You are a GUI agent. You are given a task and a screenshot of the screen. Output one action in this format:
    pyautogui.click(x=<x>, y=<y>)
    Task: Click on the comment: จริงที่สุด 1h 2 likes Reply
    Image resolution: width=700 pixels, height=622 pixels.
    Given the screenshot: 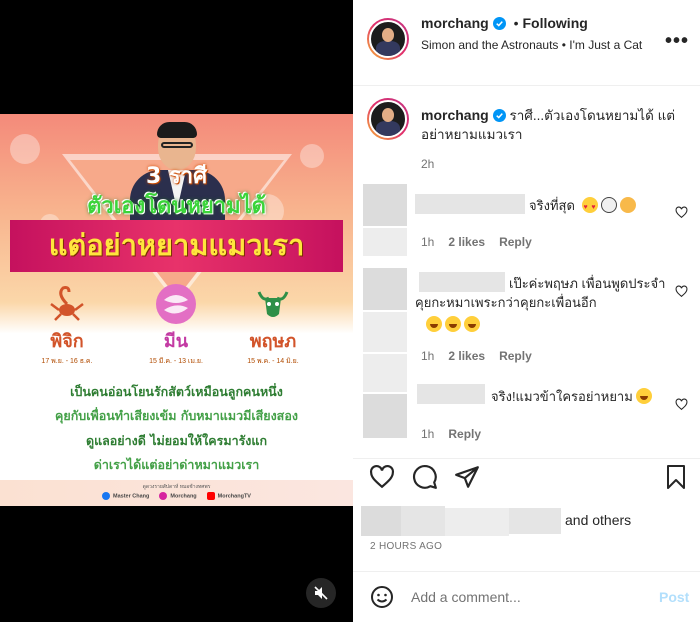 What is the action you would take?
    pyautogui.click(x=526, y=220)
    